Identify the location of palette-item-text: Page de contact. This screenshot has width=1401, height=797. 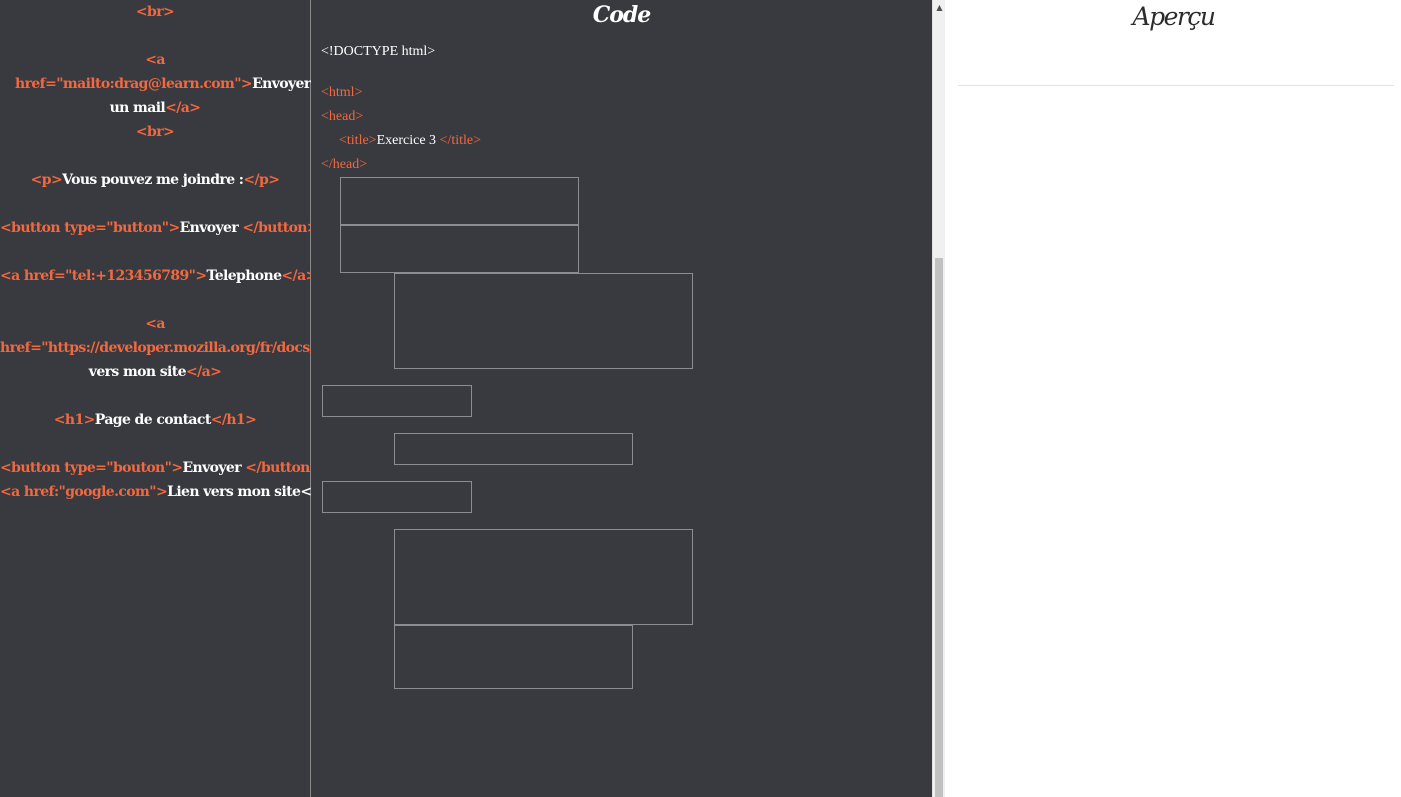
(153, 420).